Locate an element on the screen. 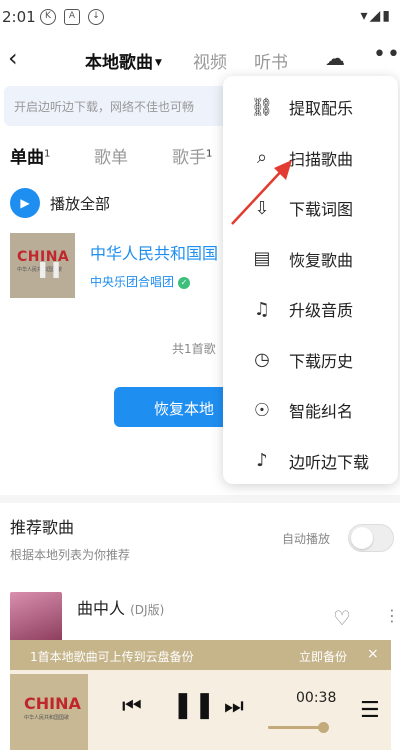 Image resolution: width=400 pixels, height=755 pixels. toggle-knob is located at coordinates (362, 538).